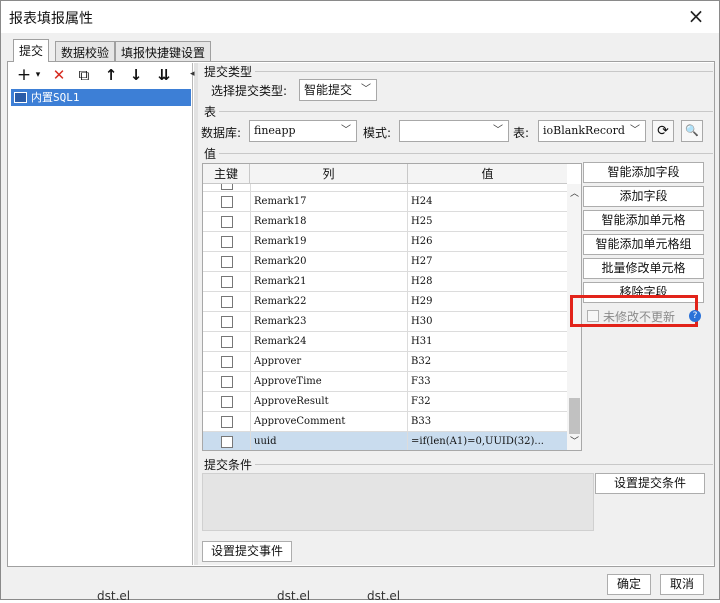 This screenshot has height=603, width=720. What do you see at coordinates (487, 302) in the screenshot?
I see `value-cell: H29` at bounding box center [487, 302].